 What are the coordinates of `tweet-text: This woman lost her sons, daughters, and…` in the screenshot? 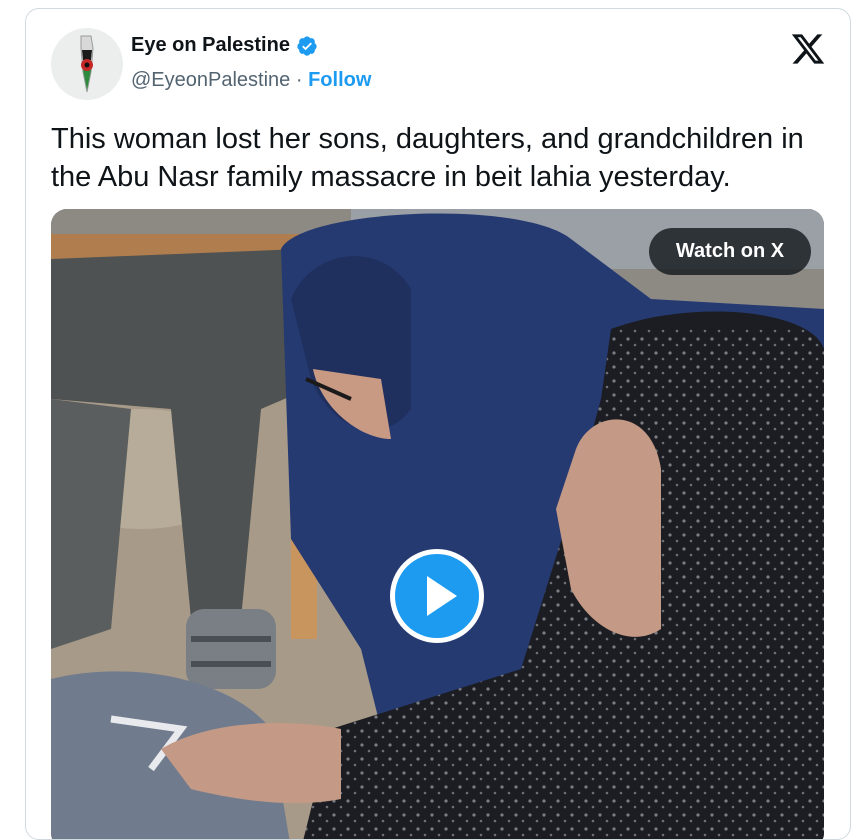 It's located at (427, 158).